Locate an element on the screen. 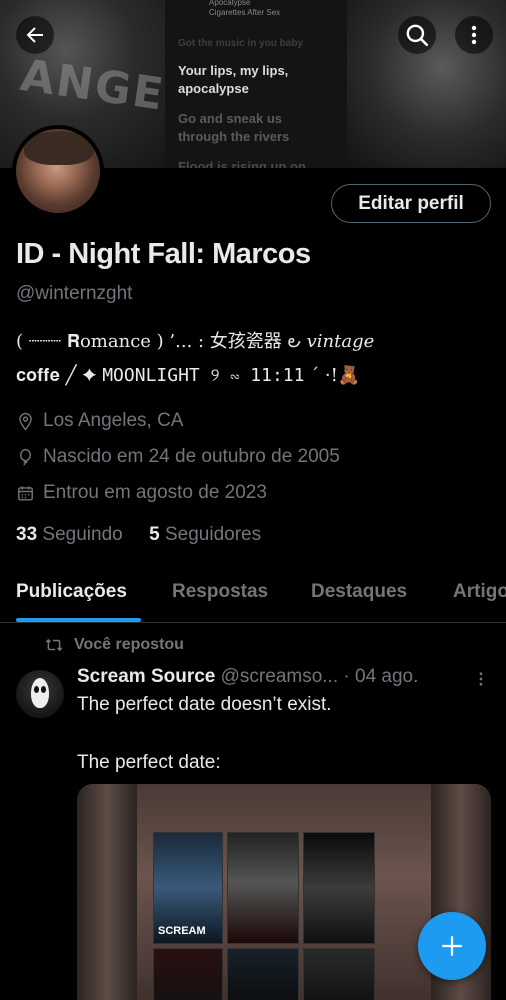 The width and height of the screenshot is (506, 1000). location-text: Los Angeles, CA is located at coordinates (113, 420).